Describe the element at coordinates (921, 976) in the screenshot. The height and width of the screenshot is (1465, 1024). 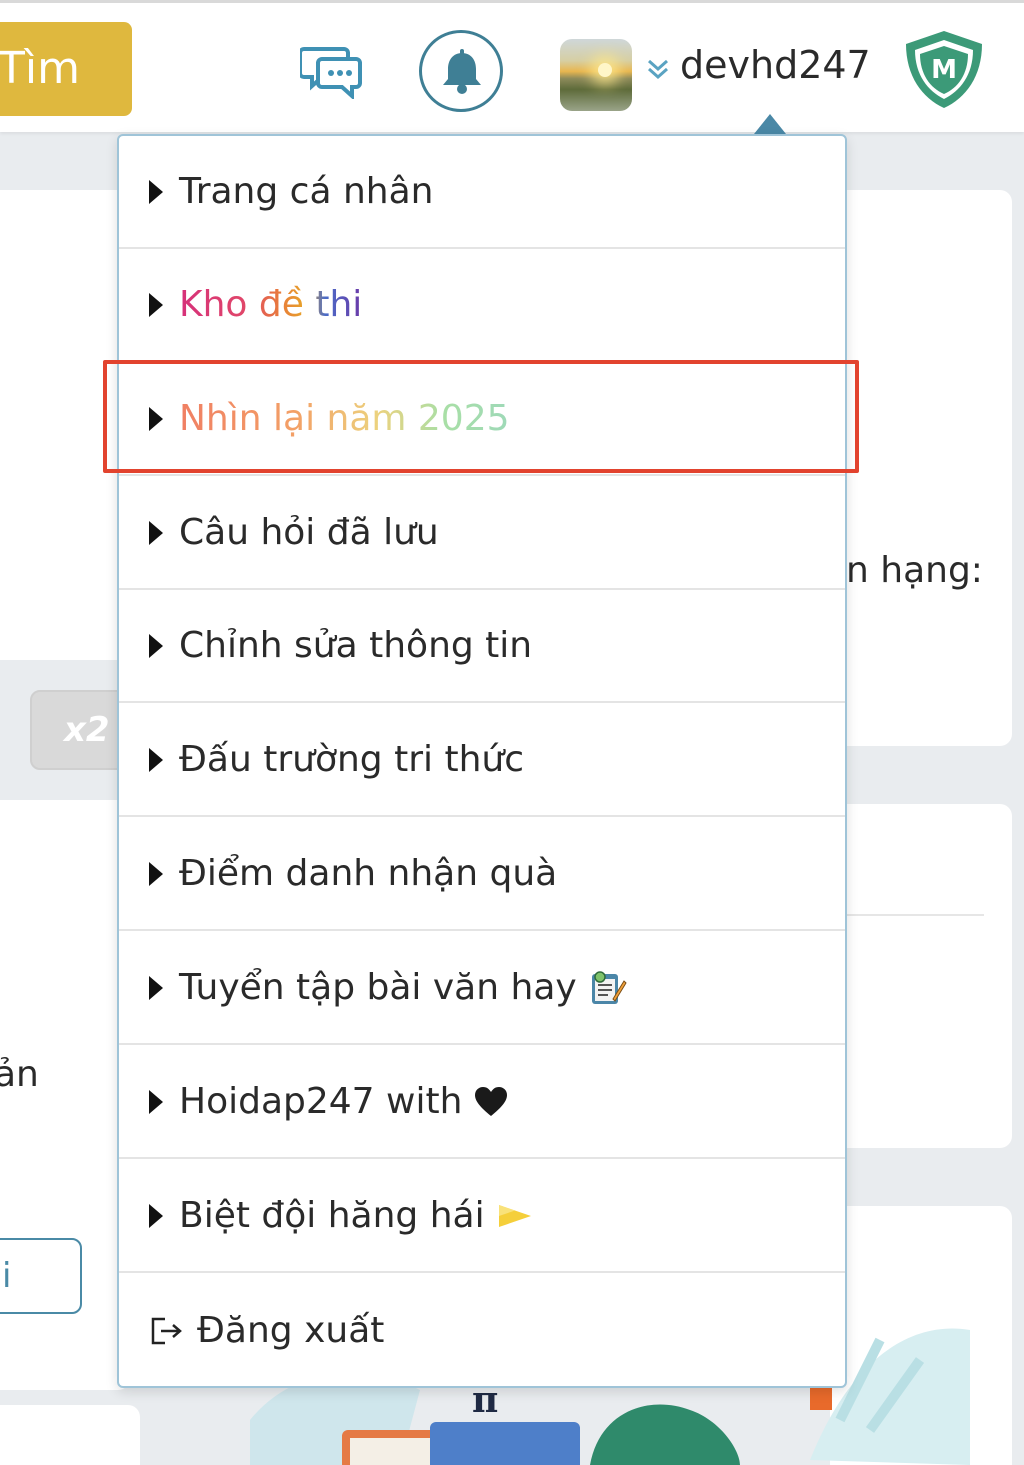
I see `right-card` at that location.